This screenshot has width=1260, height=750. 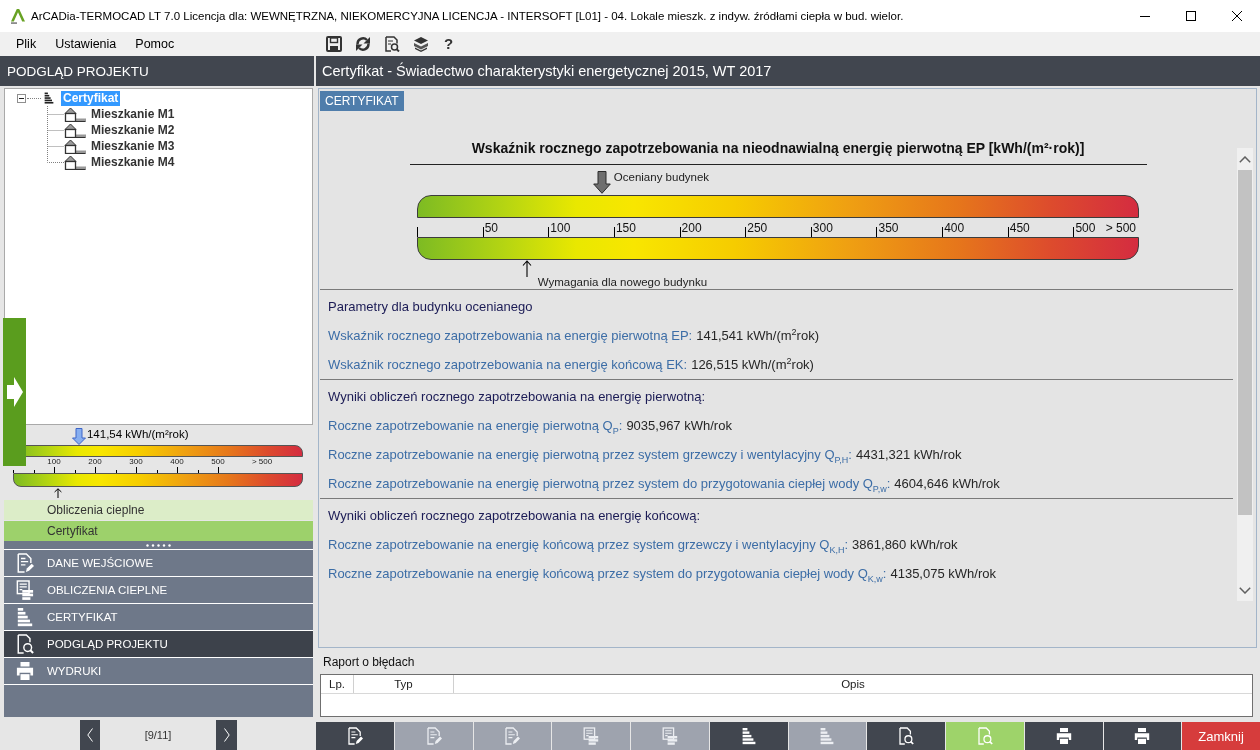 I want to click on tick-label: 250, so click(x=757, y=229).